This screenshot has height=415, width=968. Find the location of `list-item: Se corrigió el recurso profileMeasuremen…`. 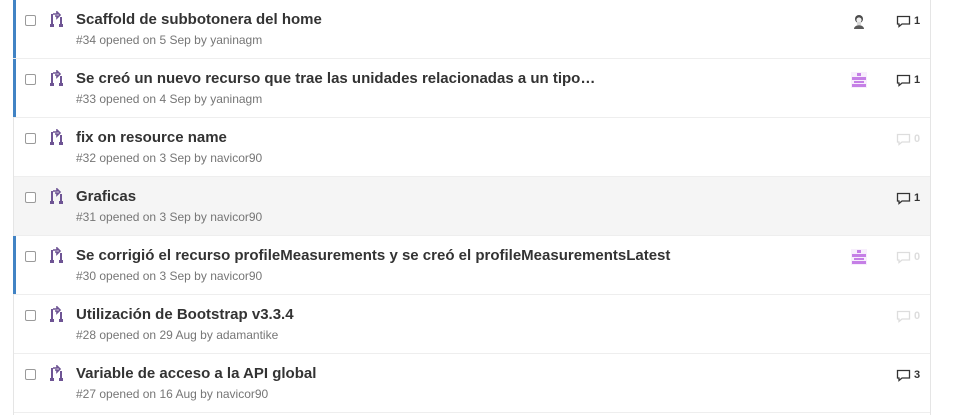

list-item: Se corrigió el recurso profileMeasuremen… is located at coordinates (471, 265).